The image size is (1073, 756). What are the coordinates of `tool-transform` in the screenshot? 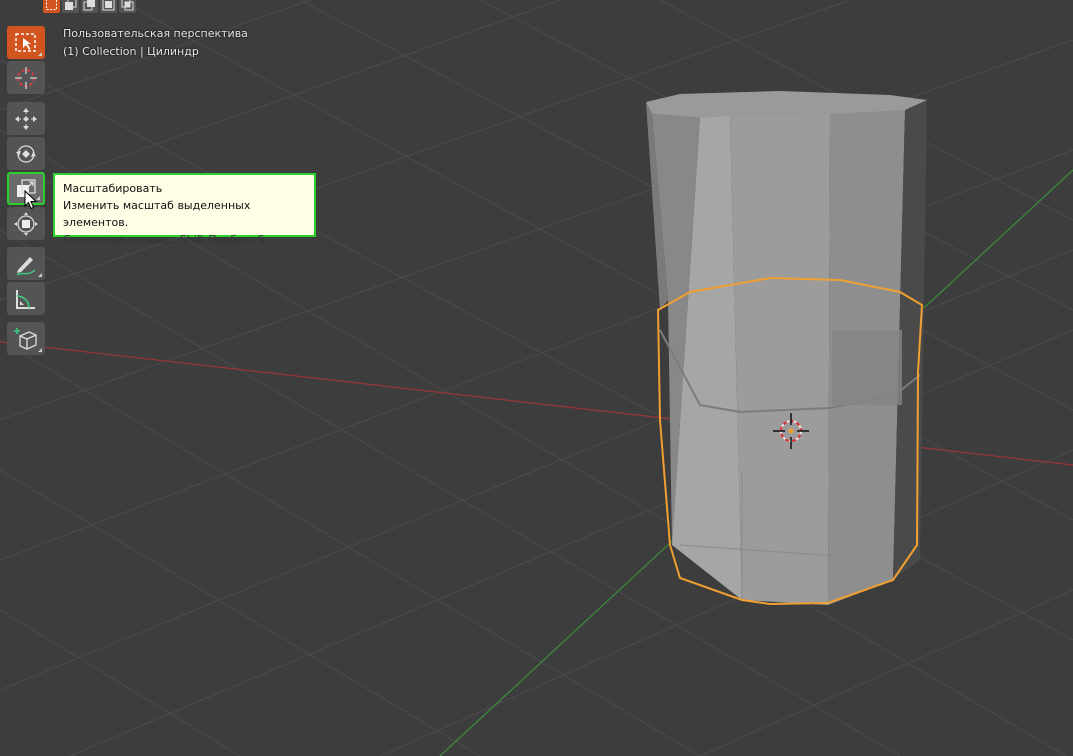 It's located at (26, 223).